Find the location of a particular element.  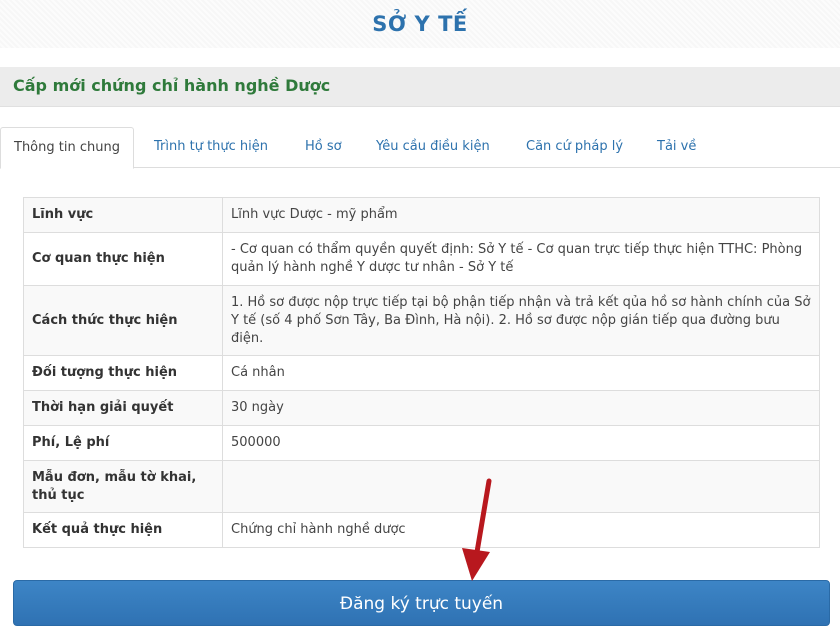

row-value is located at coordinates (521, 486).